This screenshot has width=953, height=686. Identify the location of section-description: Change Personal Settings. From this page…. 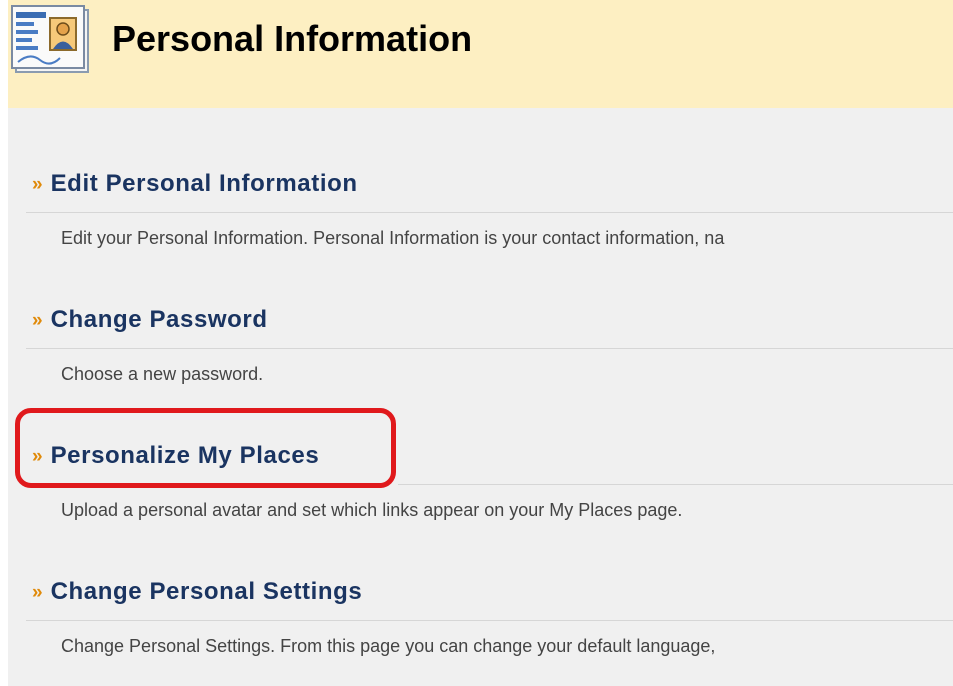
(388, 646).